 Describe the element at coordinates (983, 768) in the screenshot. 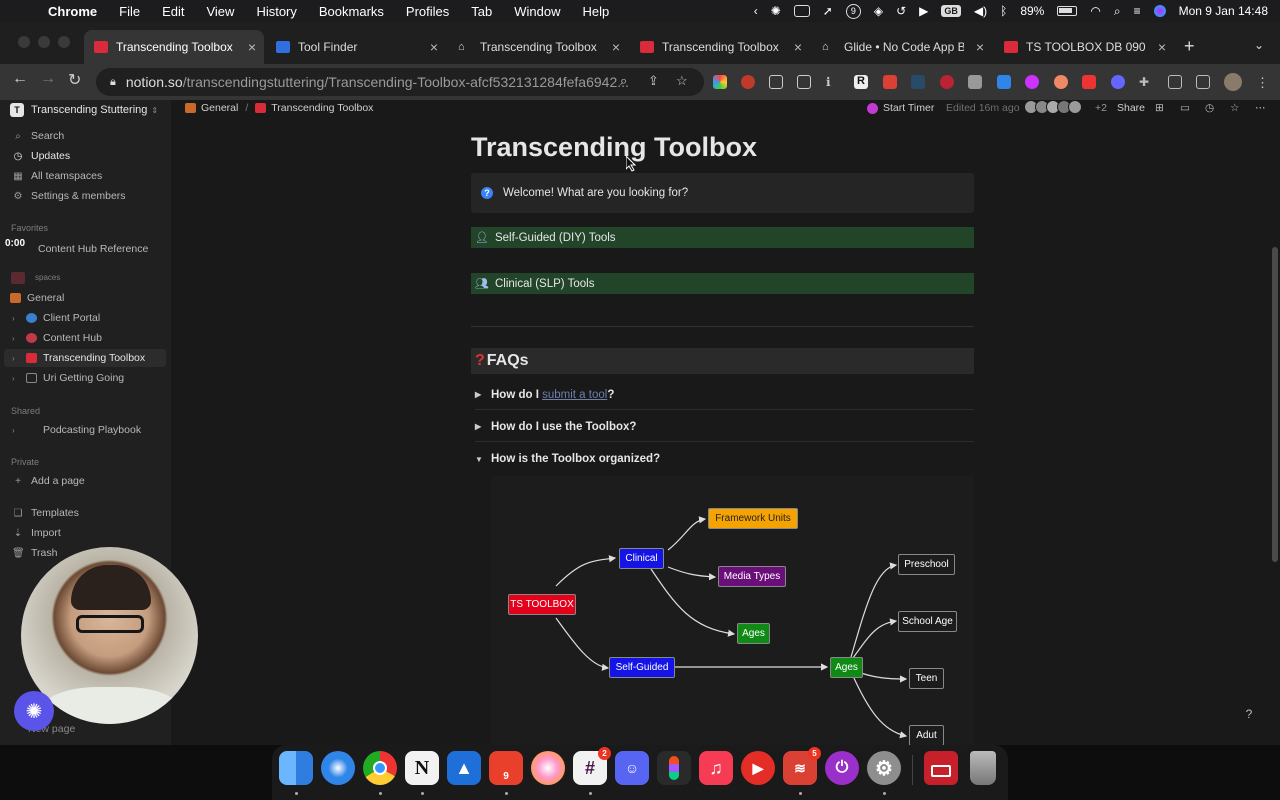

I see `trash-icon` at that location.